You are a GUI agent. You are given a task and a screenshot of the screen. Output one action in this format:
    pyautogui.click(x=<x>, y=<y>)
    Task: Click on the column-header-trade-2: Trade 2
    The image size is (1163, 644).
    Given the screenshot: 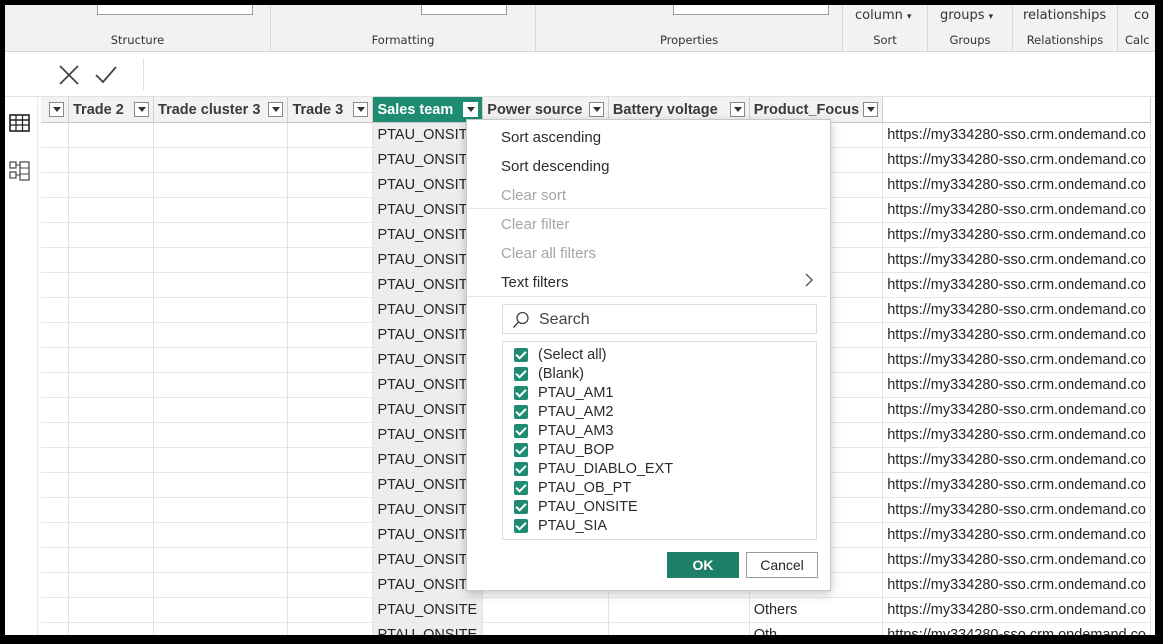 What is the action you would take?
    pyautogui.click(x=111, y=110)
    